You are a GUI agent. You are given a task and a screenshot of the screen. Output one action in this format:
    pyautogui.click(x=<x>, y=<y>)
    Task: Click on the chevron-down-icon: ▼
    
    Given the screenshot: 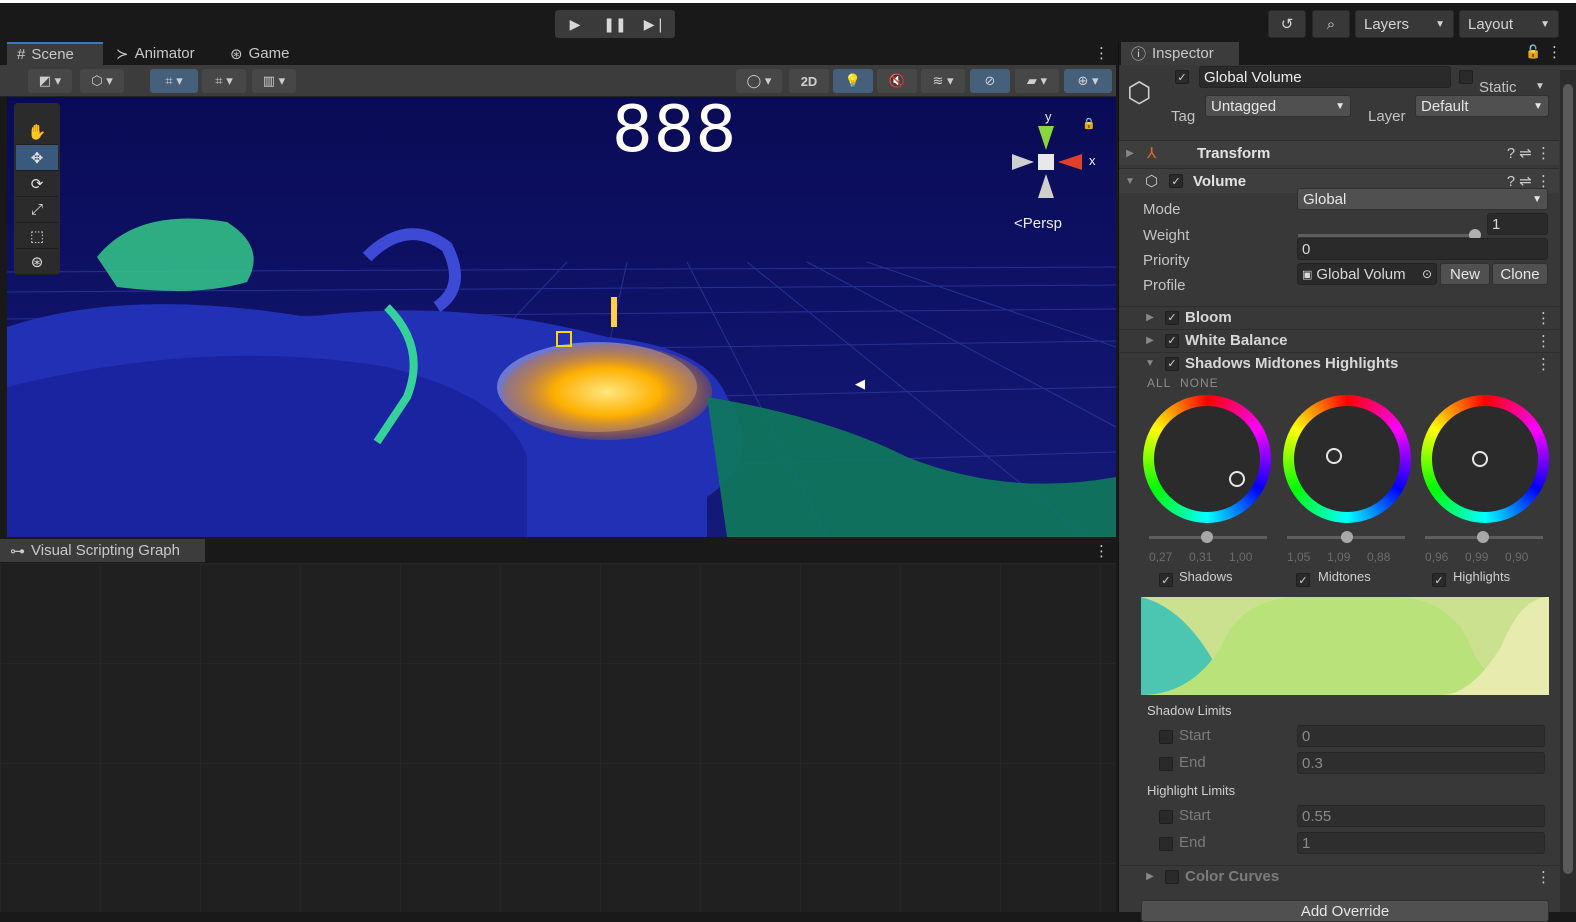 What is the action you would take?
    pyautogui.click(x=1537, y=199)
    